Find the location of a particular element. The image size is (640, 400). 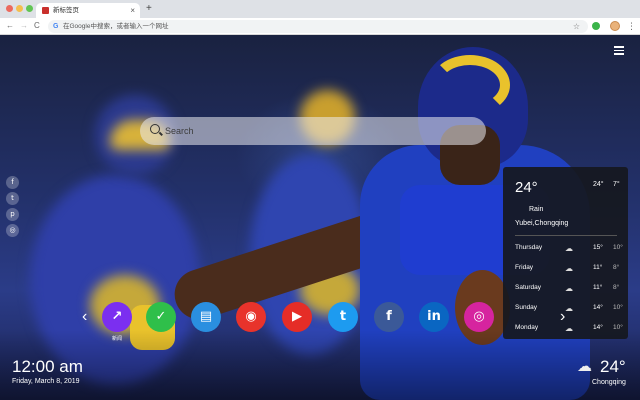

shortcut-bar: ‹ ↗ 新闻 ✓ ▤ ◉ ▶ t f in ◎ › is located at coordinates (327, 322).